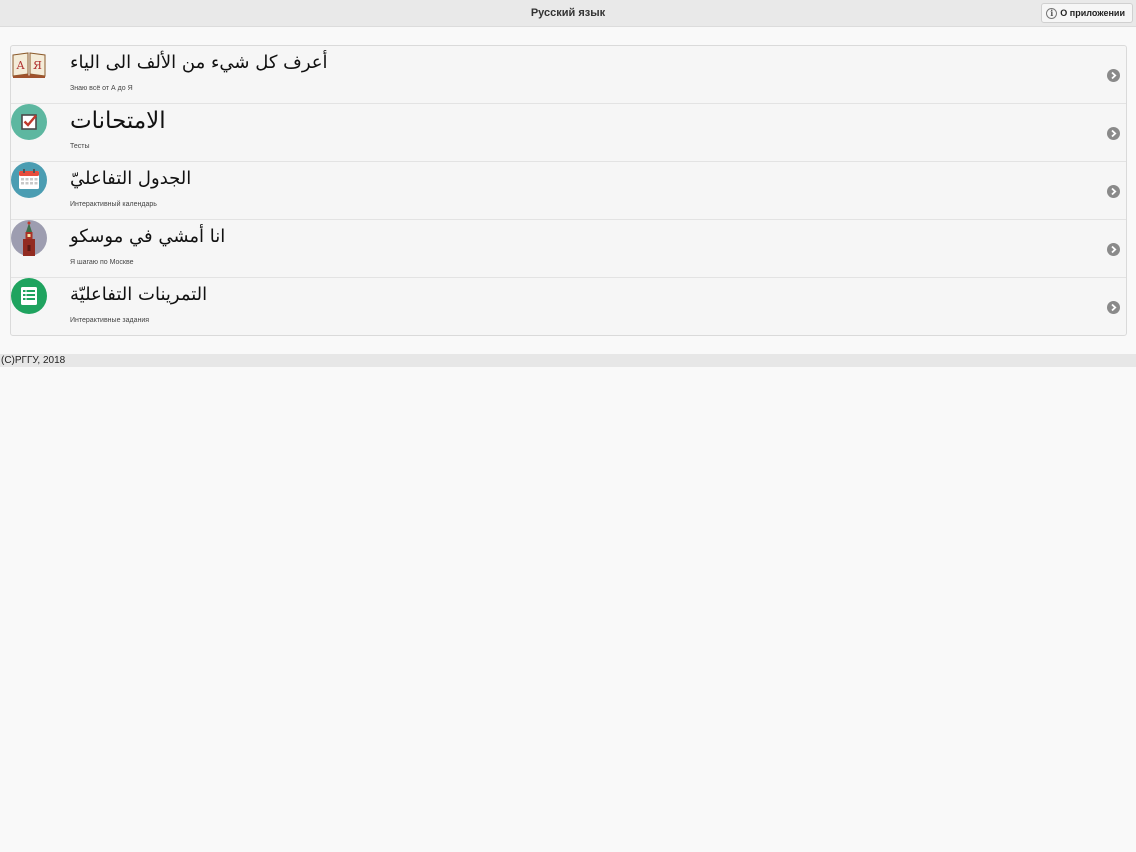 The height and width of the screenshot is (852, 1136). I want to click on list-icon, so click(29, 296).